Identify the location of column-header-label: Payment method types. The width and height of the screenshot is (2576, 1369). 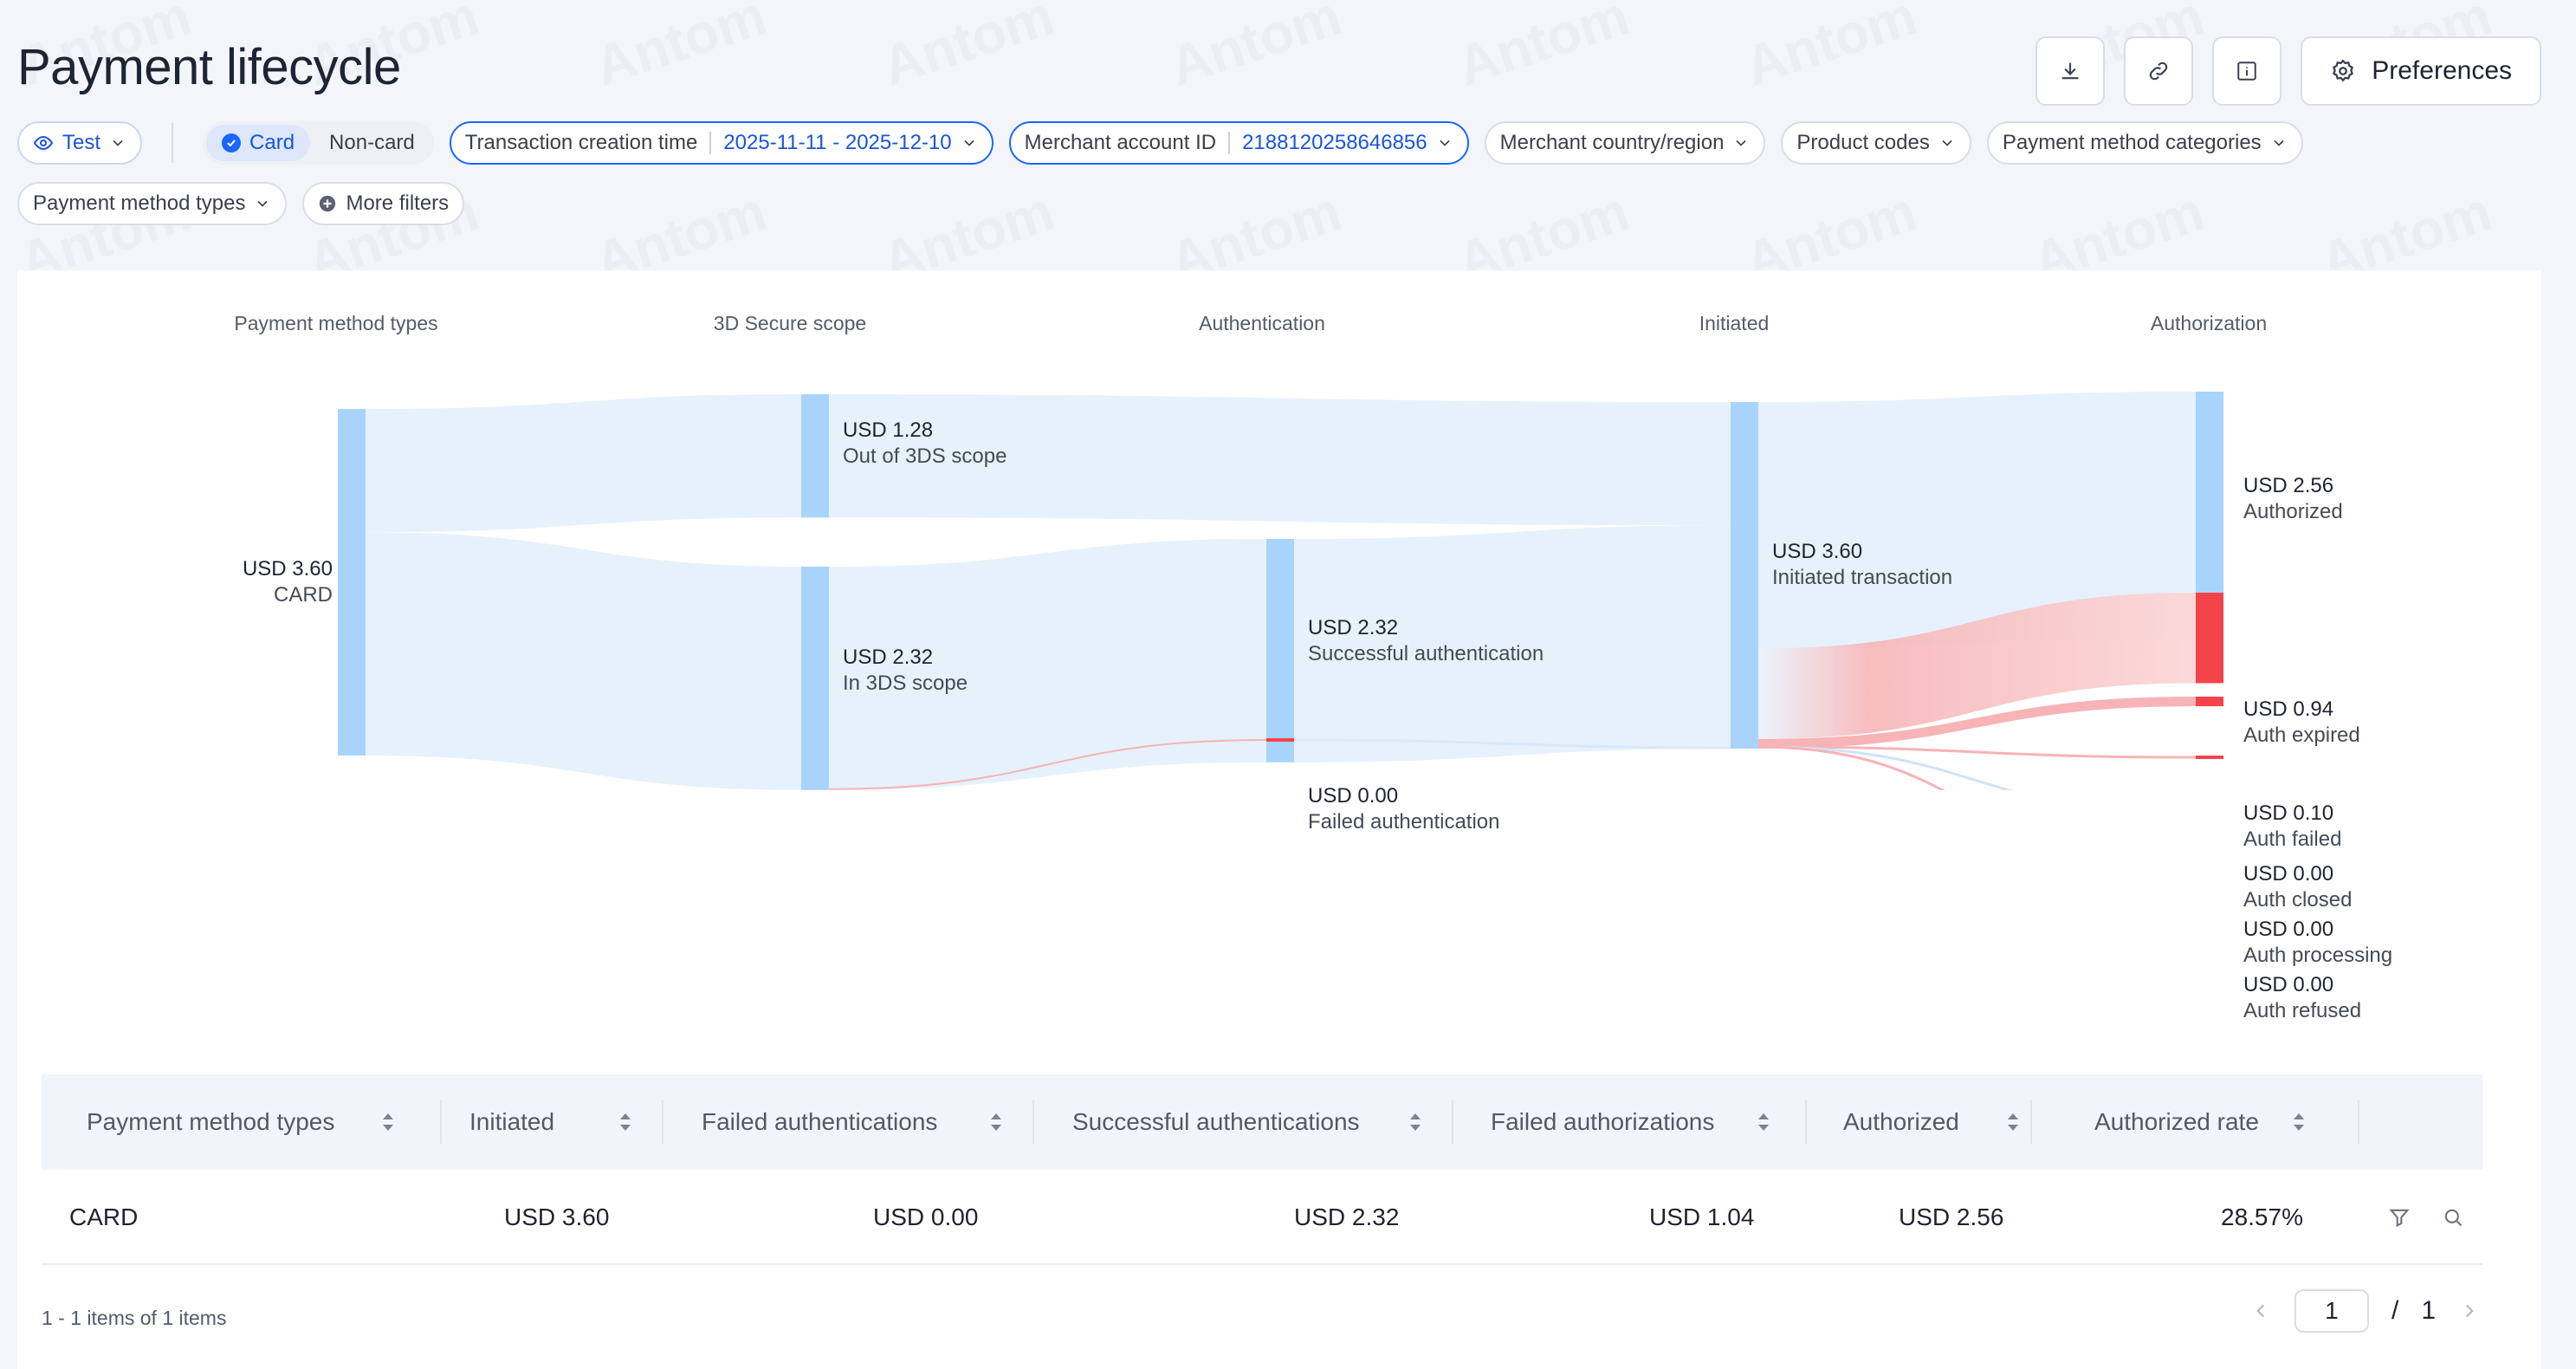
(211, 1121).